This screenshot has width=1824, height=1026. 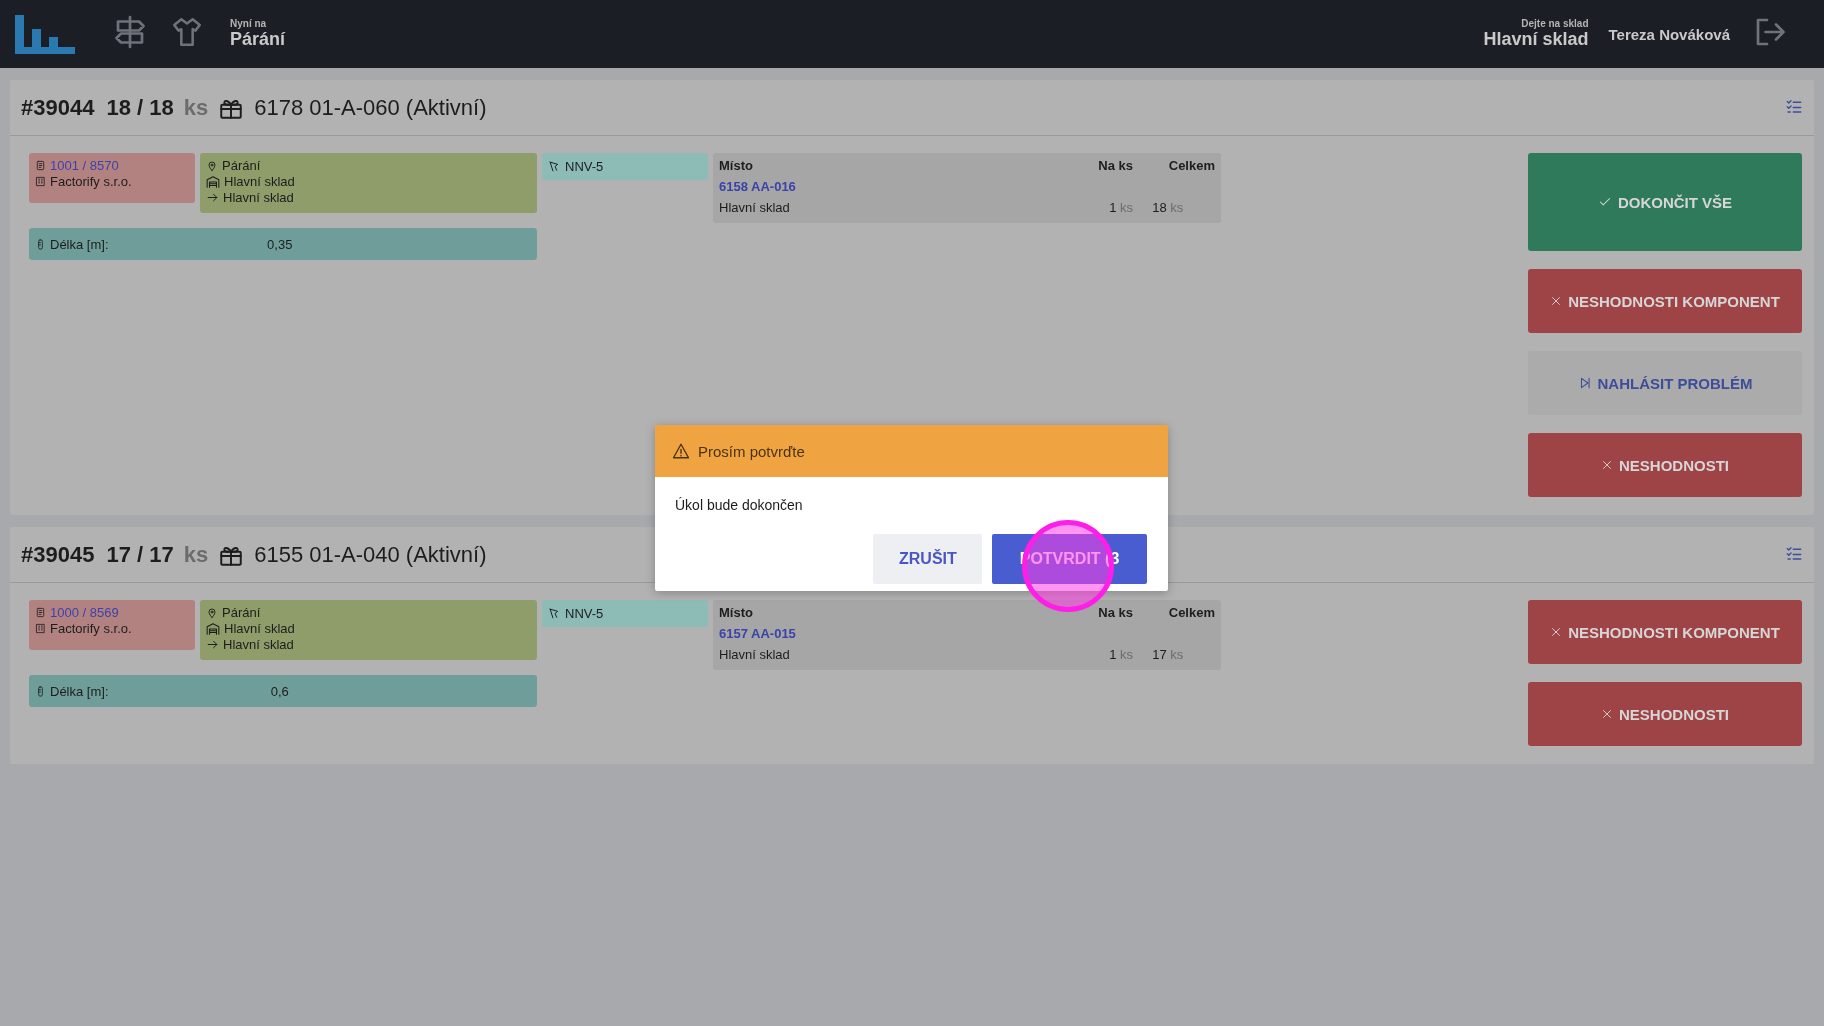 What do you see at coordinates (927, 559) in the screenshot?
I see `cancel-button: ZRUŠIT` at bounding box center [927, 559].